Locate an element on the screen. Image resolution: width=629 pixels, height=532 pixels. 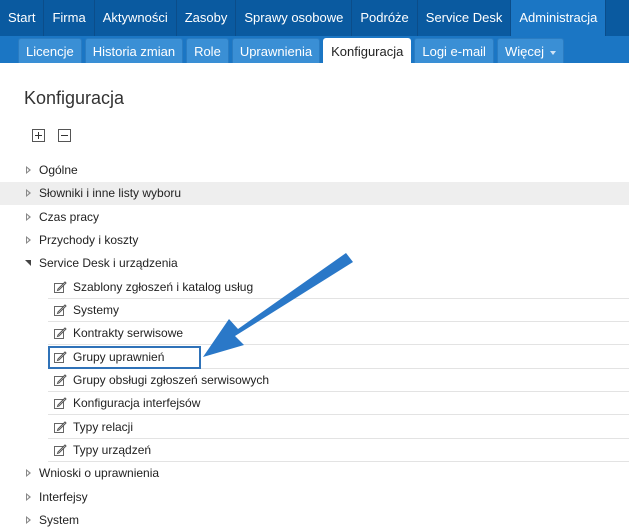
tab-konfiguracja: Konfiguracja is located at coordinates (367, 50).